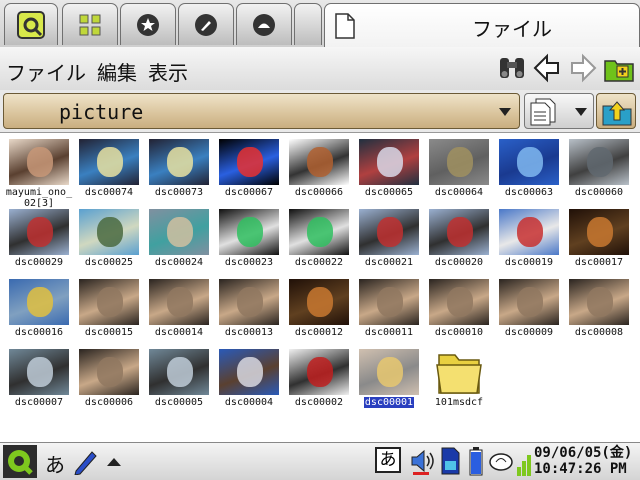 Image resolution: width=640 pixels, height=480 pixels. I want to click on file-item: mayumi_ono_ 02[3], so click(39, 173).